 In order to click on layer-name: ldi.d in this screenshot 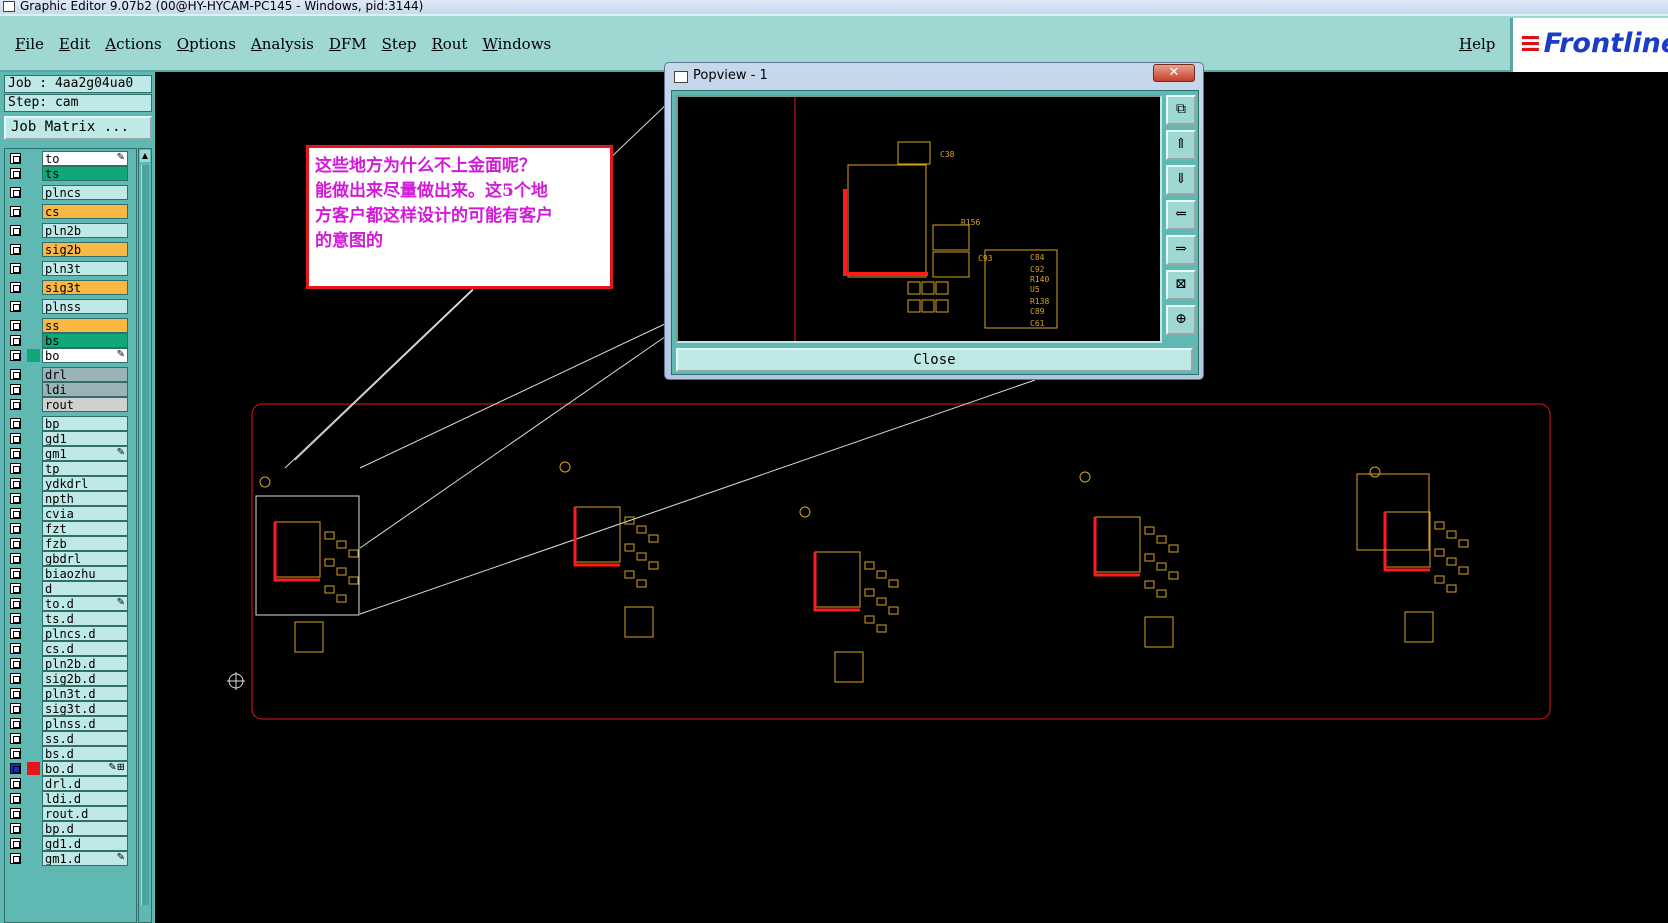, I will do `click(85, 798)`.